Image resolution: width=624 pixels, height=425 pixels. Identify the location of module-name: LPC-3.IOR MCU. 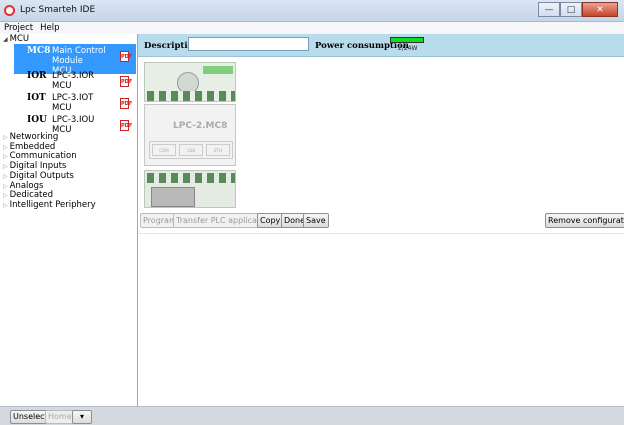
(73, 81).